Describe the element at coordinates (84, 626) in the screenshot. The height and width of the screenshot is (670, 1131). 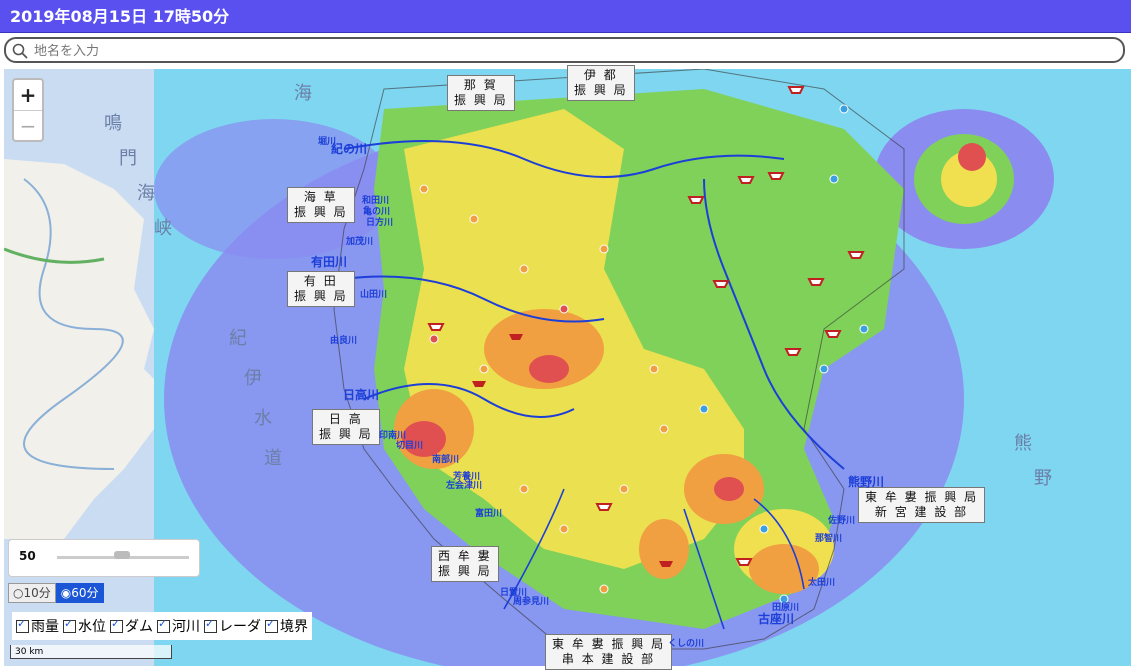
I see `layer-checkbox-water-level: 水位` at that location.